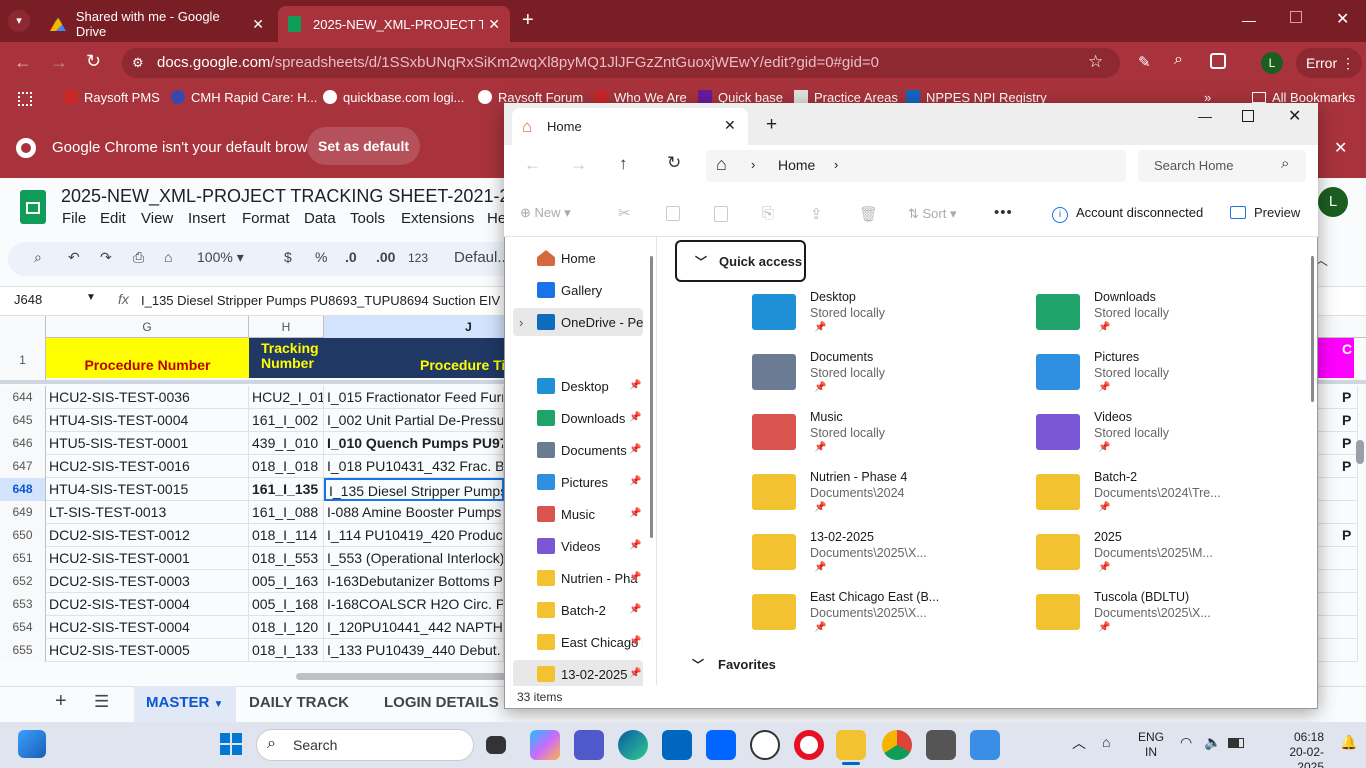 This screenshot has height=768, width=1366. Describe the element at coordinates (1265, 212) in the screenshot. I see `preview-button: Preview` at that location.